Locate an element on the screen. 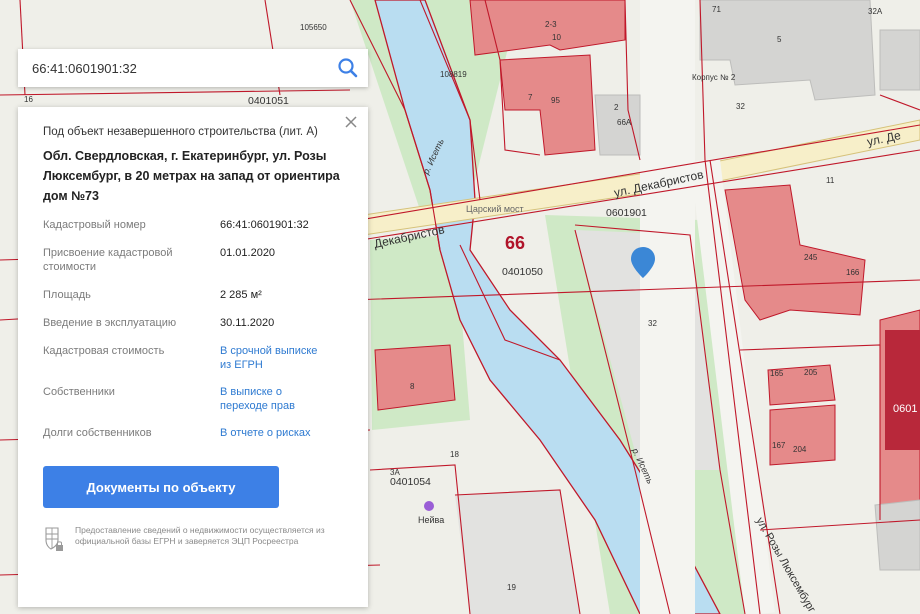  building-number: 205 is located at coordinates (811, 372).